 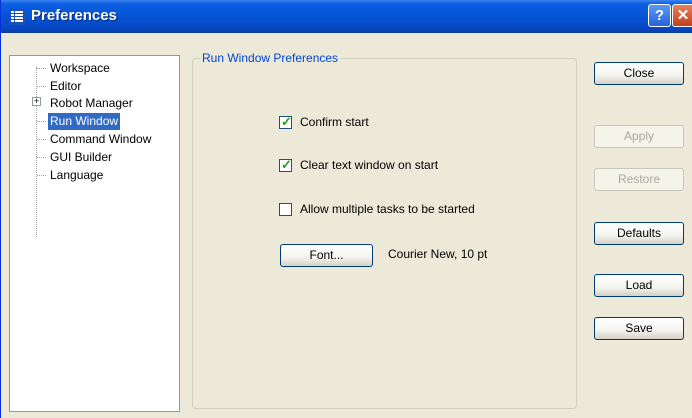 I want to click on clear-text-window-label: Clear text window on start, so click(x=369, y=165).